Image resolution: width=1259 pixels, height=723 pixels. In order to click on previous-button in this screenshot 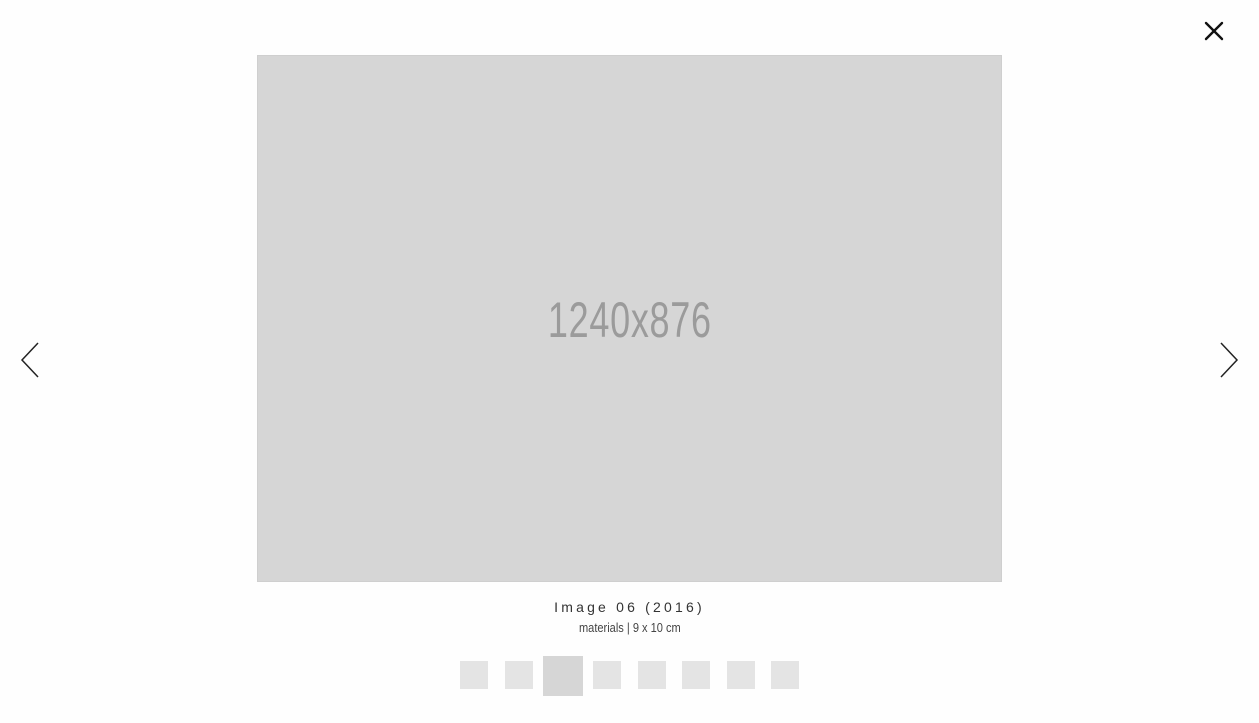, I will do `click(30, 360)`.